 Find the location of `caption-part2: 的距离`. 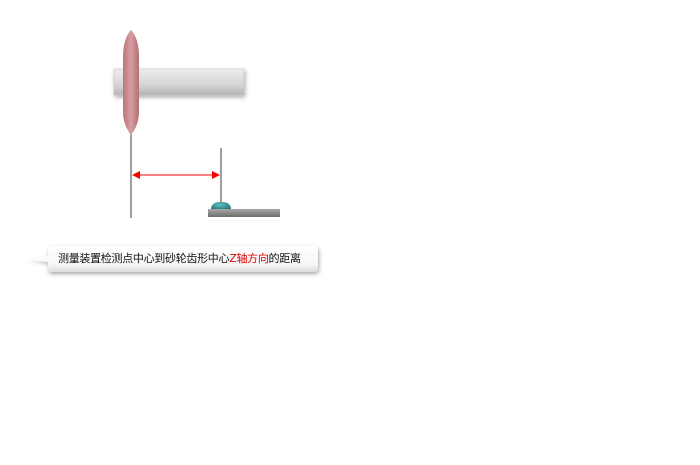

caption-part2: 的距离 is located at coordinates (284, 258).